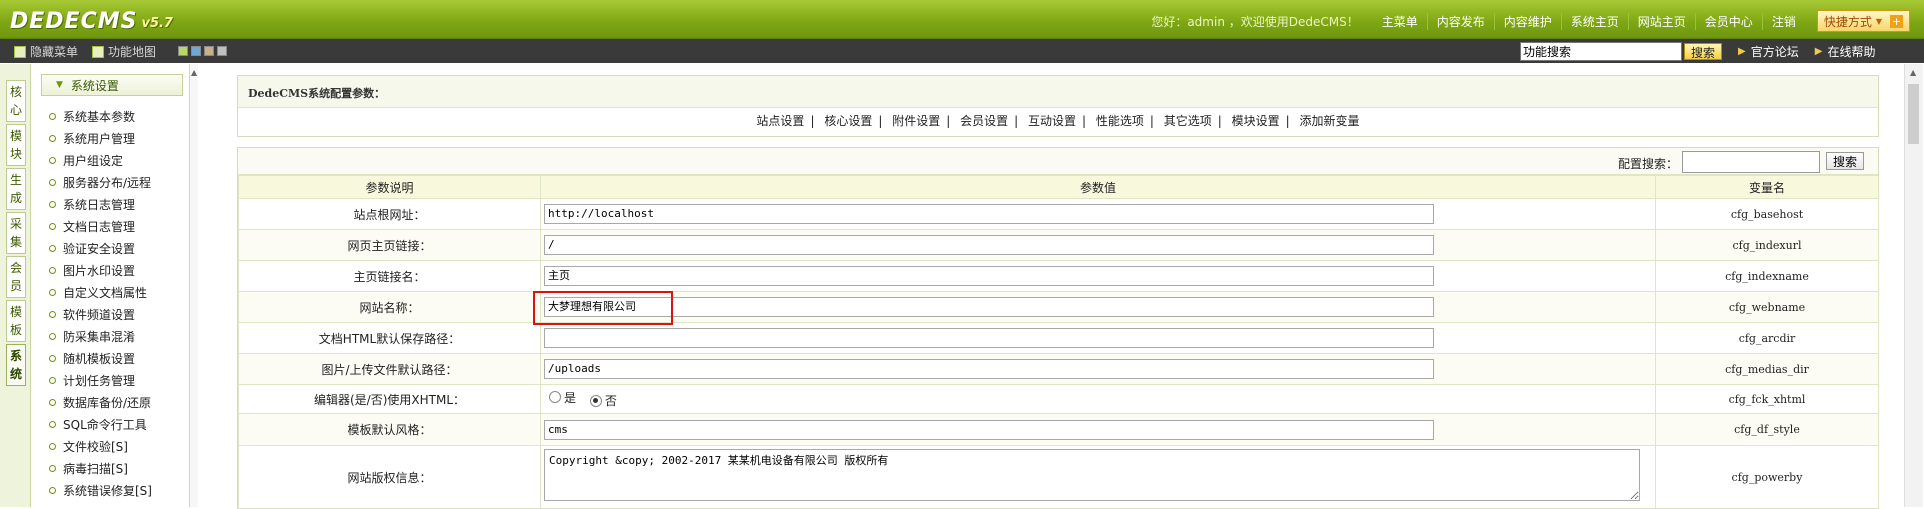 The image size is (1924, 509). I want to click on nav-site-home: 网站主页, so click(1661, 21).